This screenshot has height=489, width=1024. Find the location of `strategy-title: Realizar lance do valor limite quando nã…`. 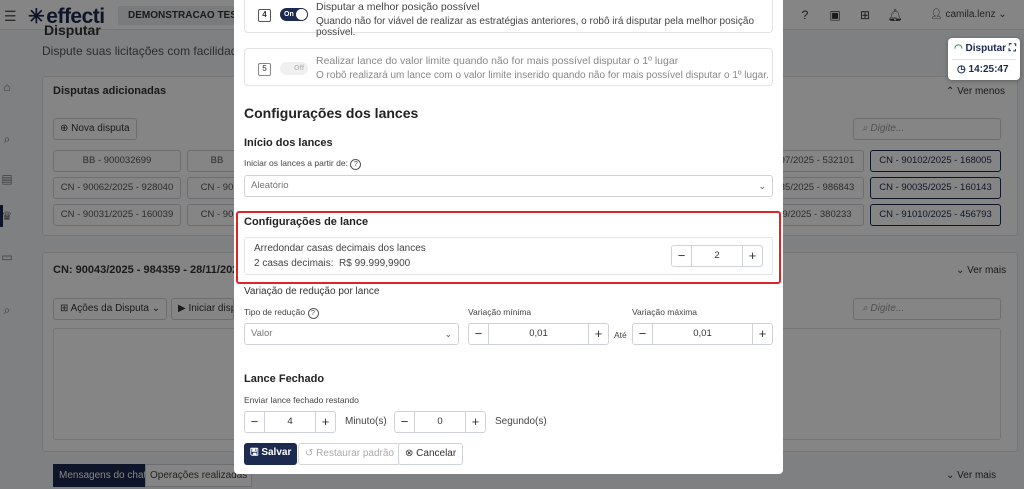

strategy-title: Realizar lance do valor limite quando nã… is located at coordinates (497, 61).